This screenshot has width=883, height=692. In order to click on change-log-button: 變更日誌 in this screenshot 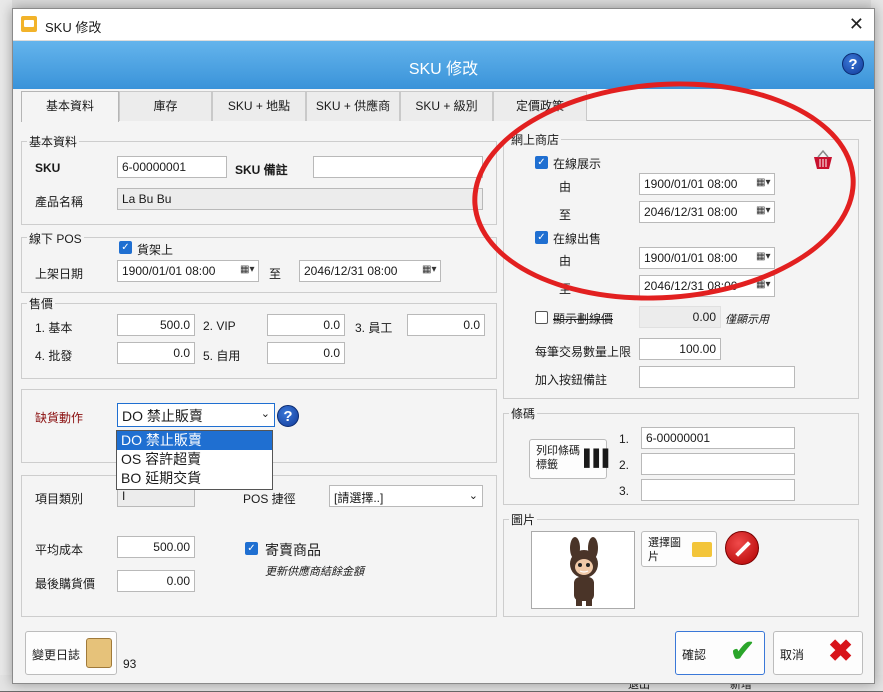, I will do `click(71, 653)`.